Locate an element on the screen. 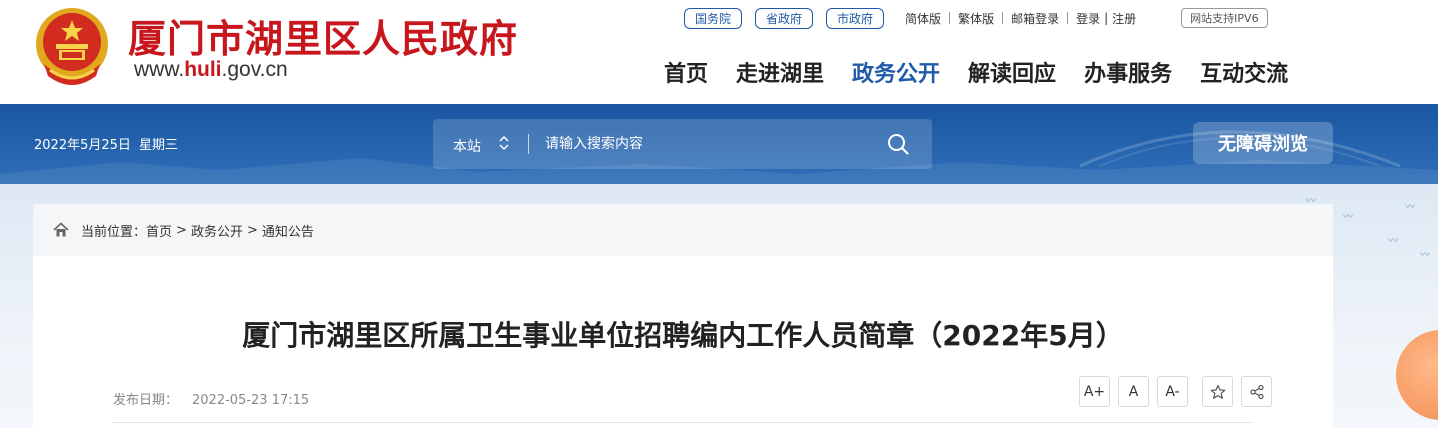 The image size is (1438, 428). url-suffix: .gov.cn is located at coordinates (254, 69).